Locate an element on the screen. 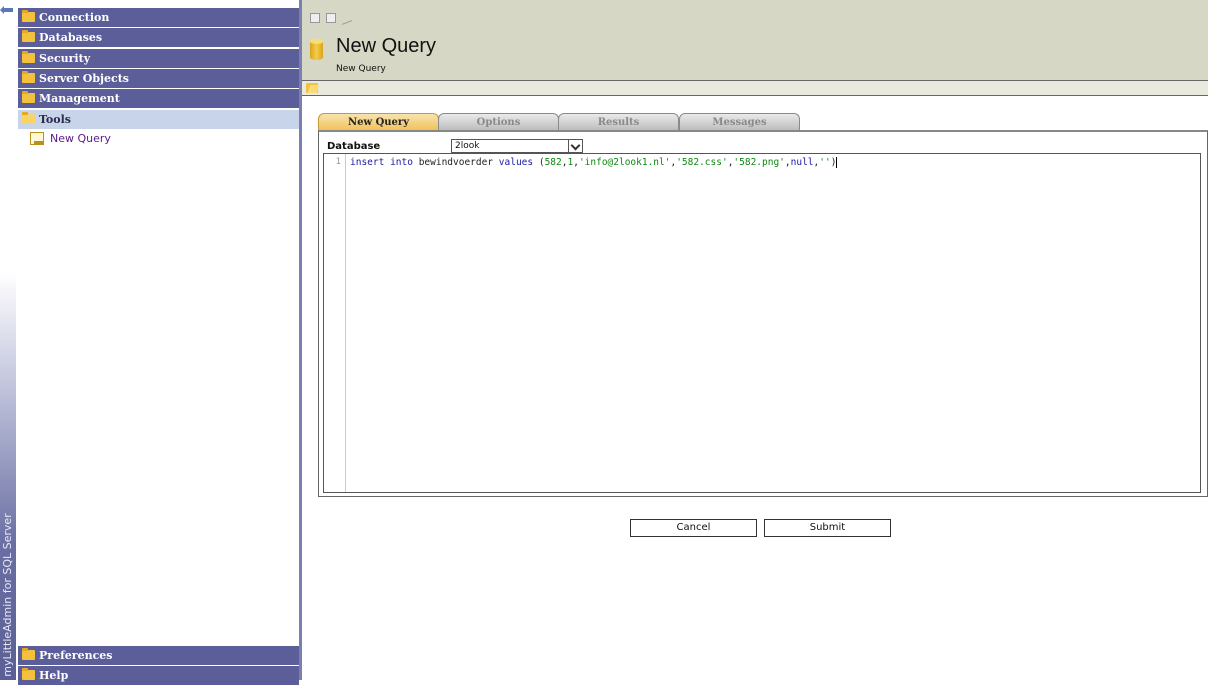 This screenshot has height=685, width=1208. database-label: Database is located at coordinates (354, 146).